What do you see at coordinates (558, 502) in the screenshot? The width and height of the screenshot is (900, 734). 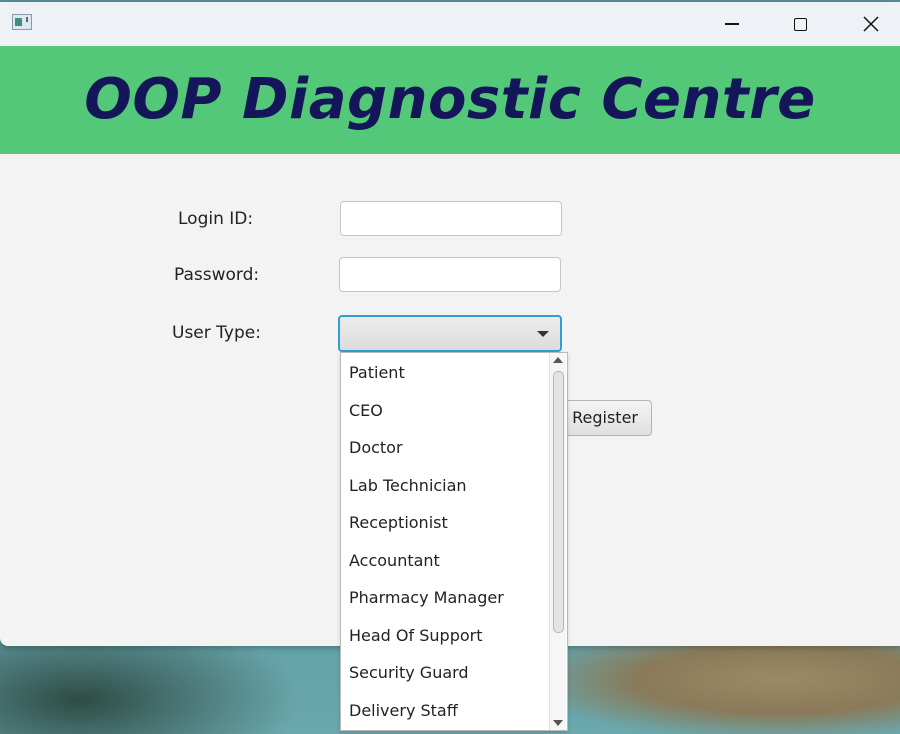 I see `scrollbar-thumb` at bounding box center [558, 502].